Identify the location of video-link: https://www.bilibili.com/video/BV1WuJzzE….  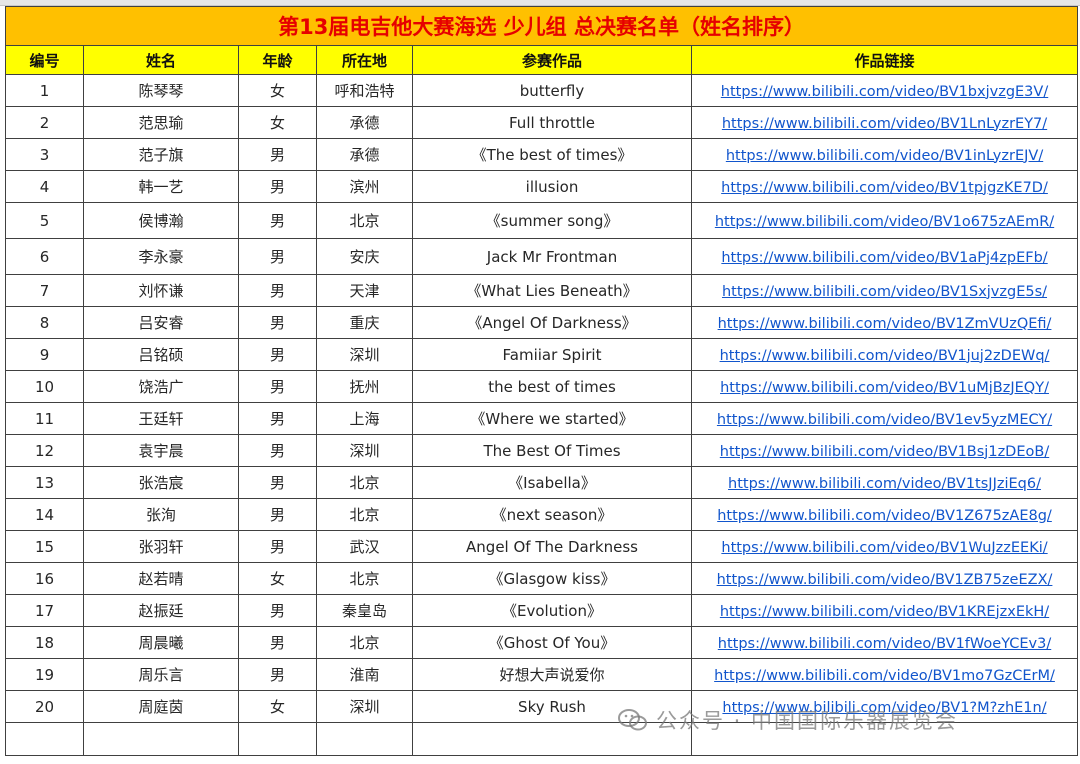
(884, 548).